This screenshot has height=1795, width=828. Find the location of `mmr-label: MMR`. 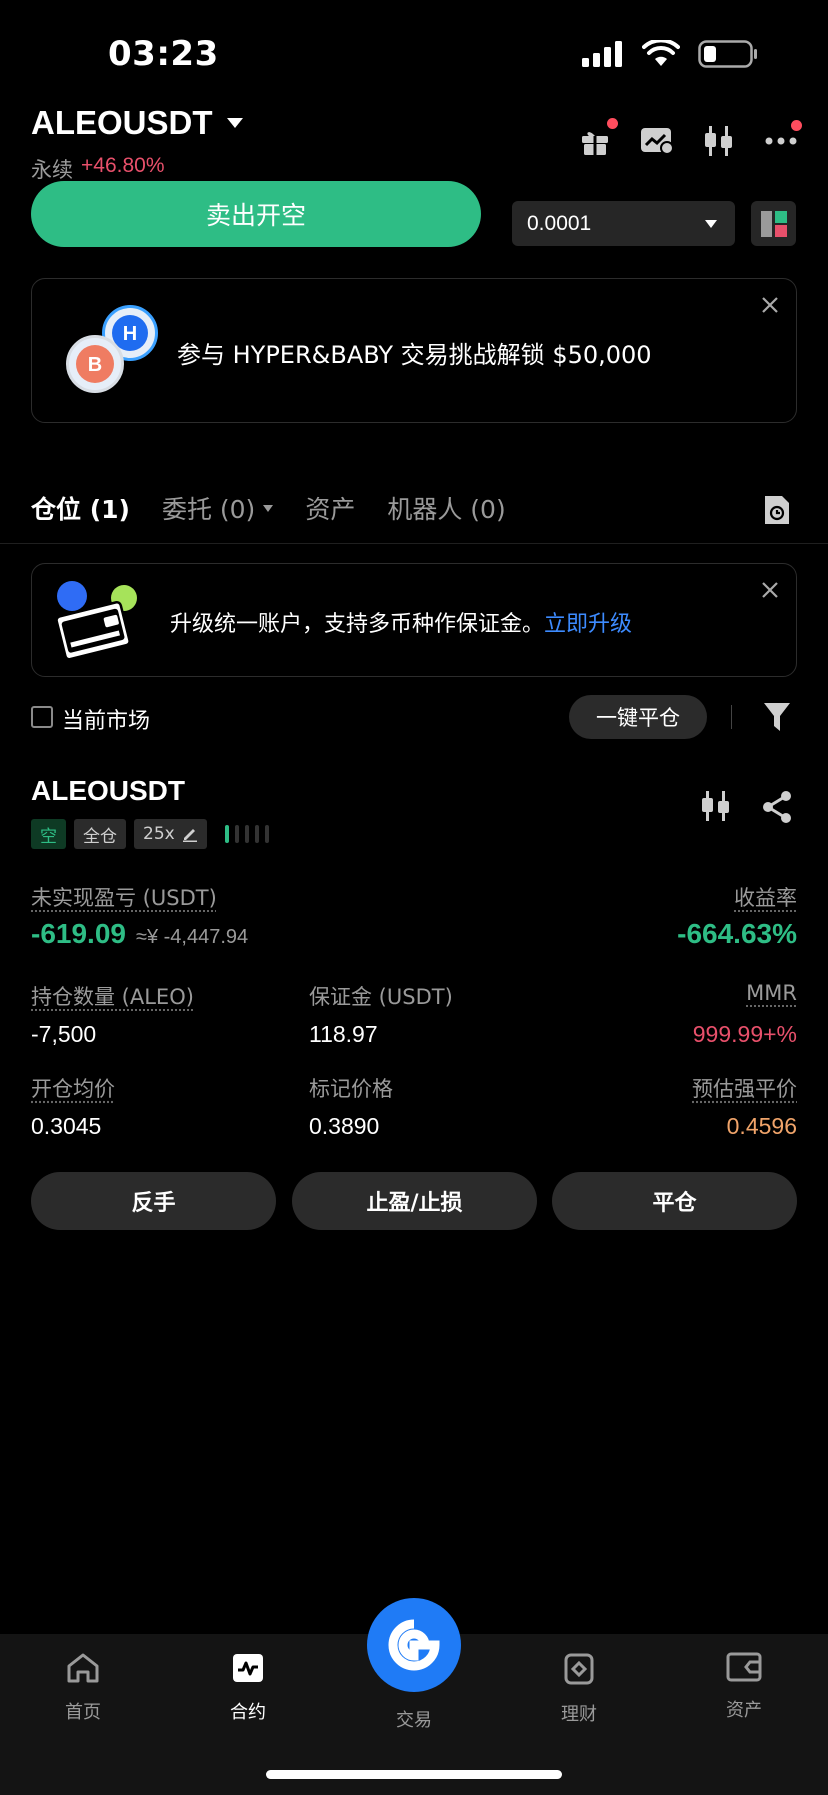

mmr-label: MMR is located at coordinates (771, 993).